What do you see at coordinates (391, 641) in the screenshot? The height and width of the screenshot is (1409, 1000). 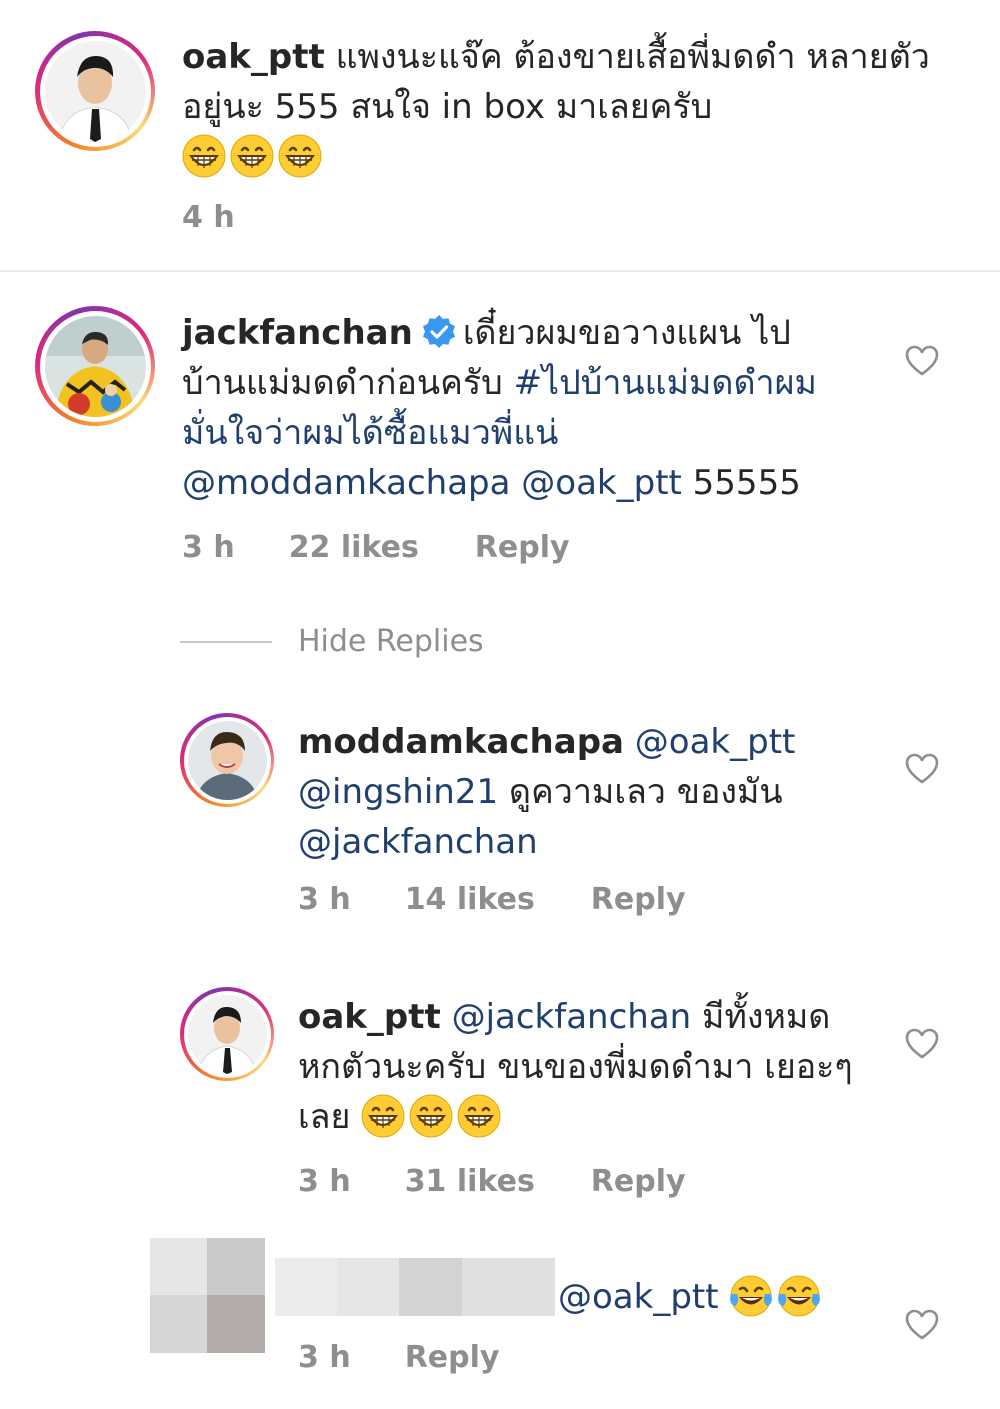 I see `hide-replies-label: Hide Replies` at bounding box center [391, 641].